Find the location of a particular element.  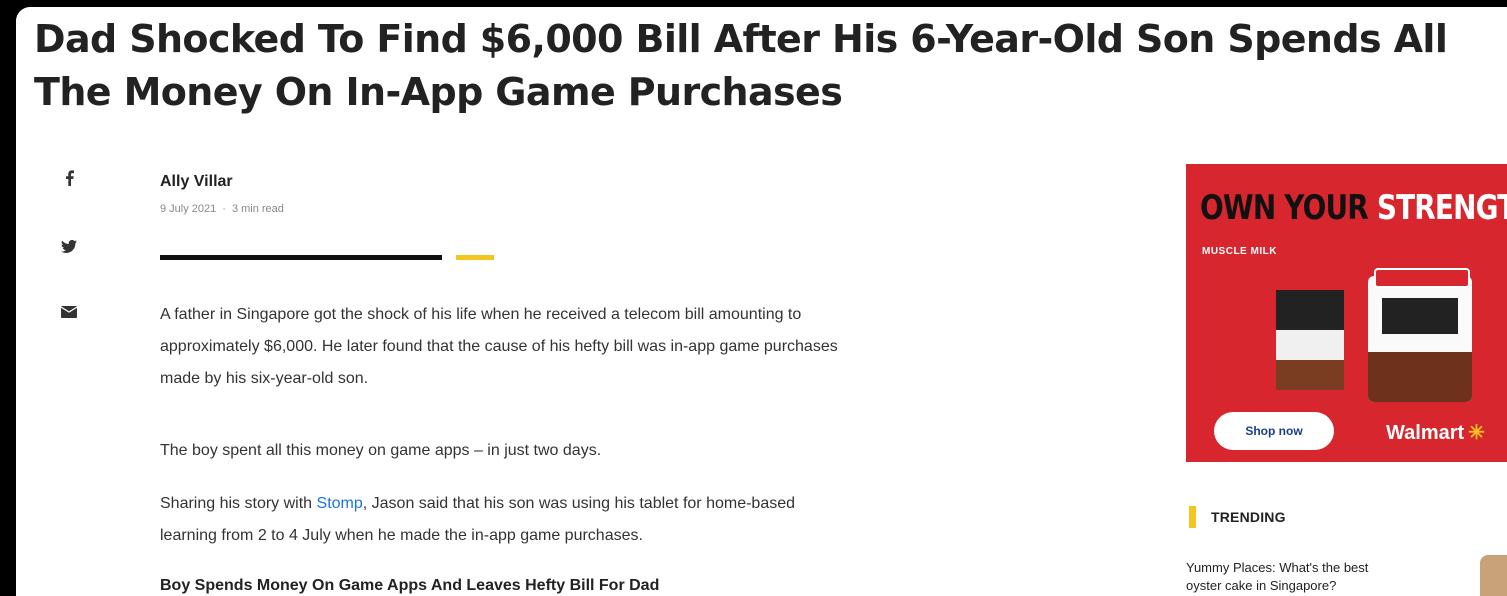

product-carton-image is located at coordinates (1310, 340).